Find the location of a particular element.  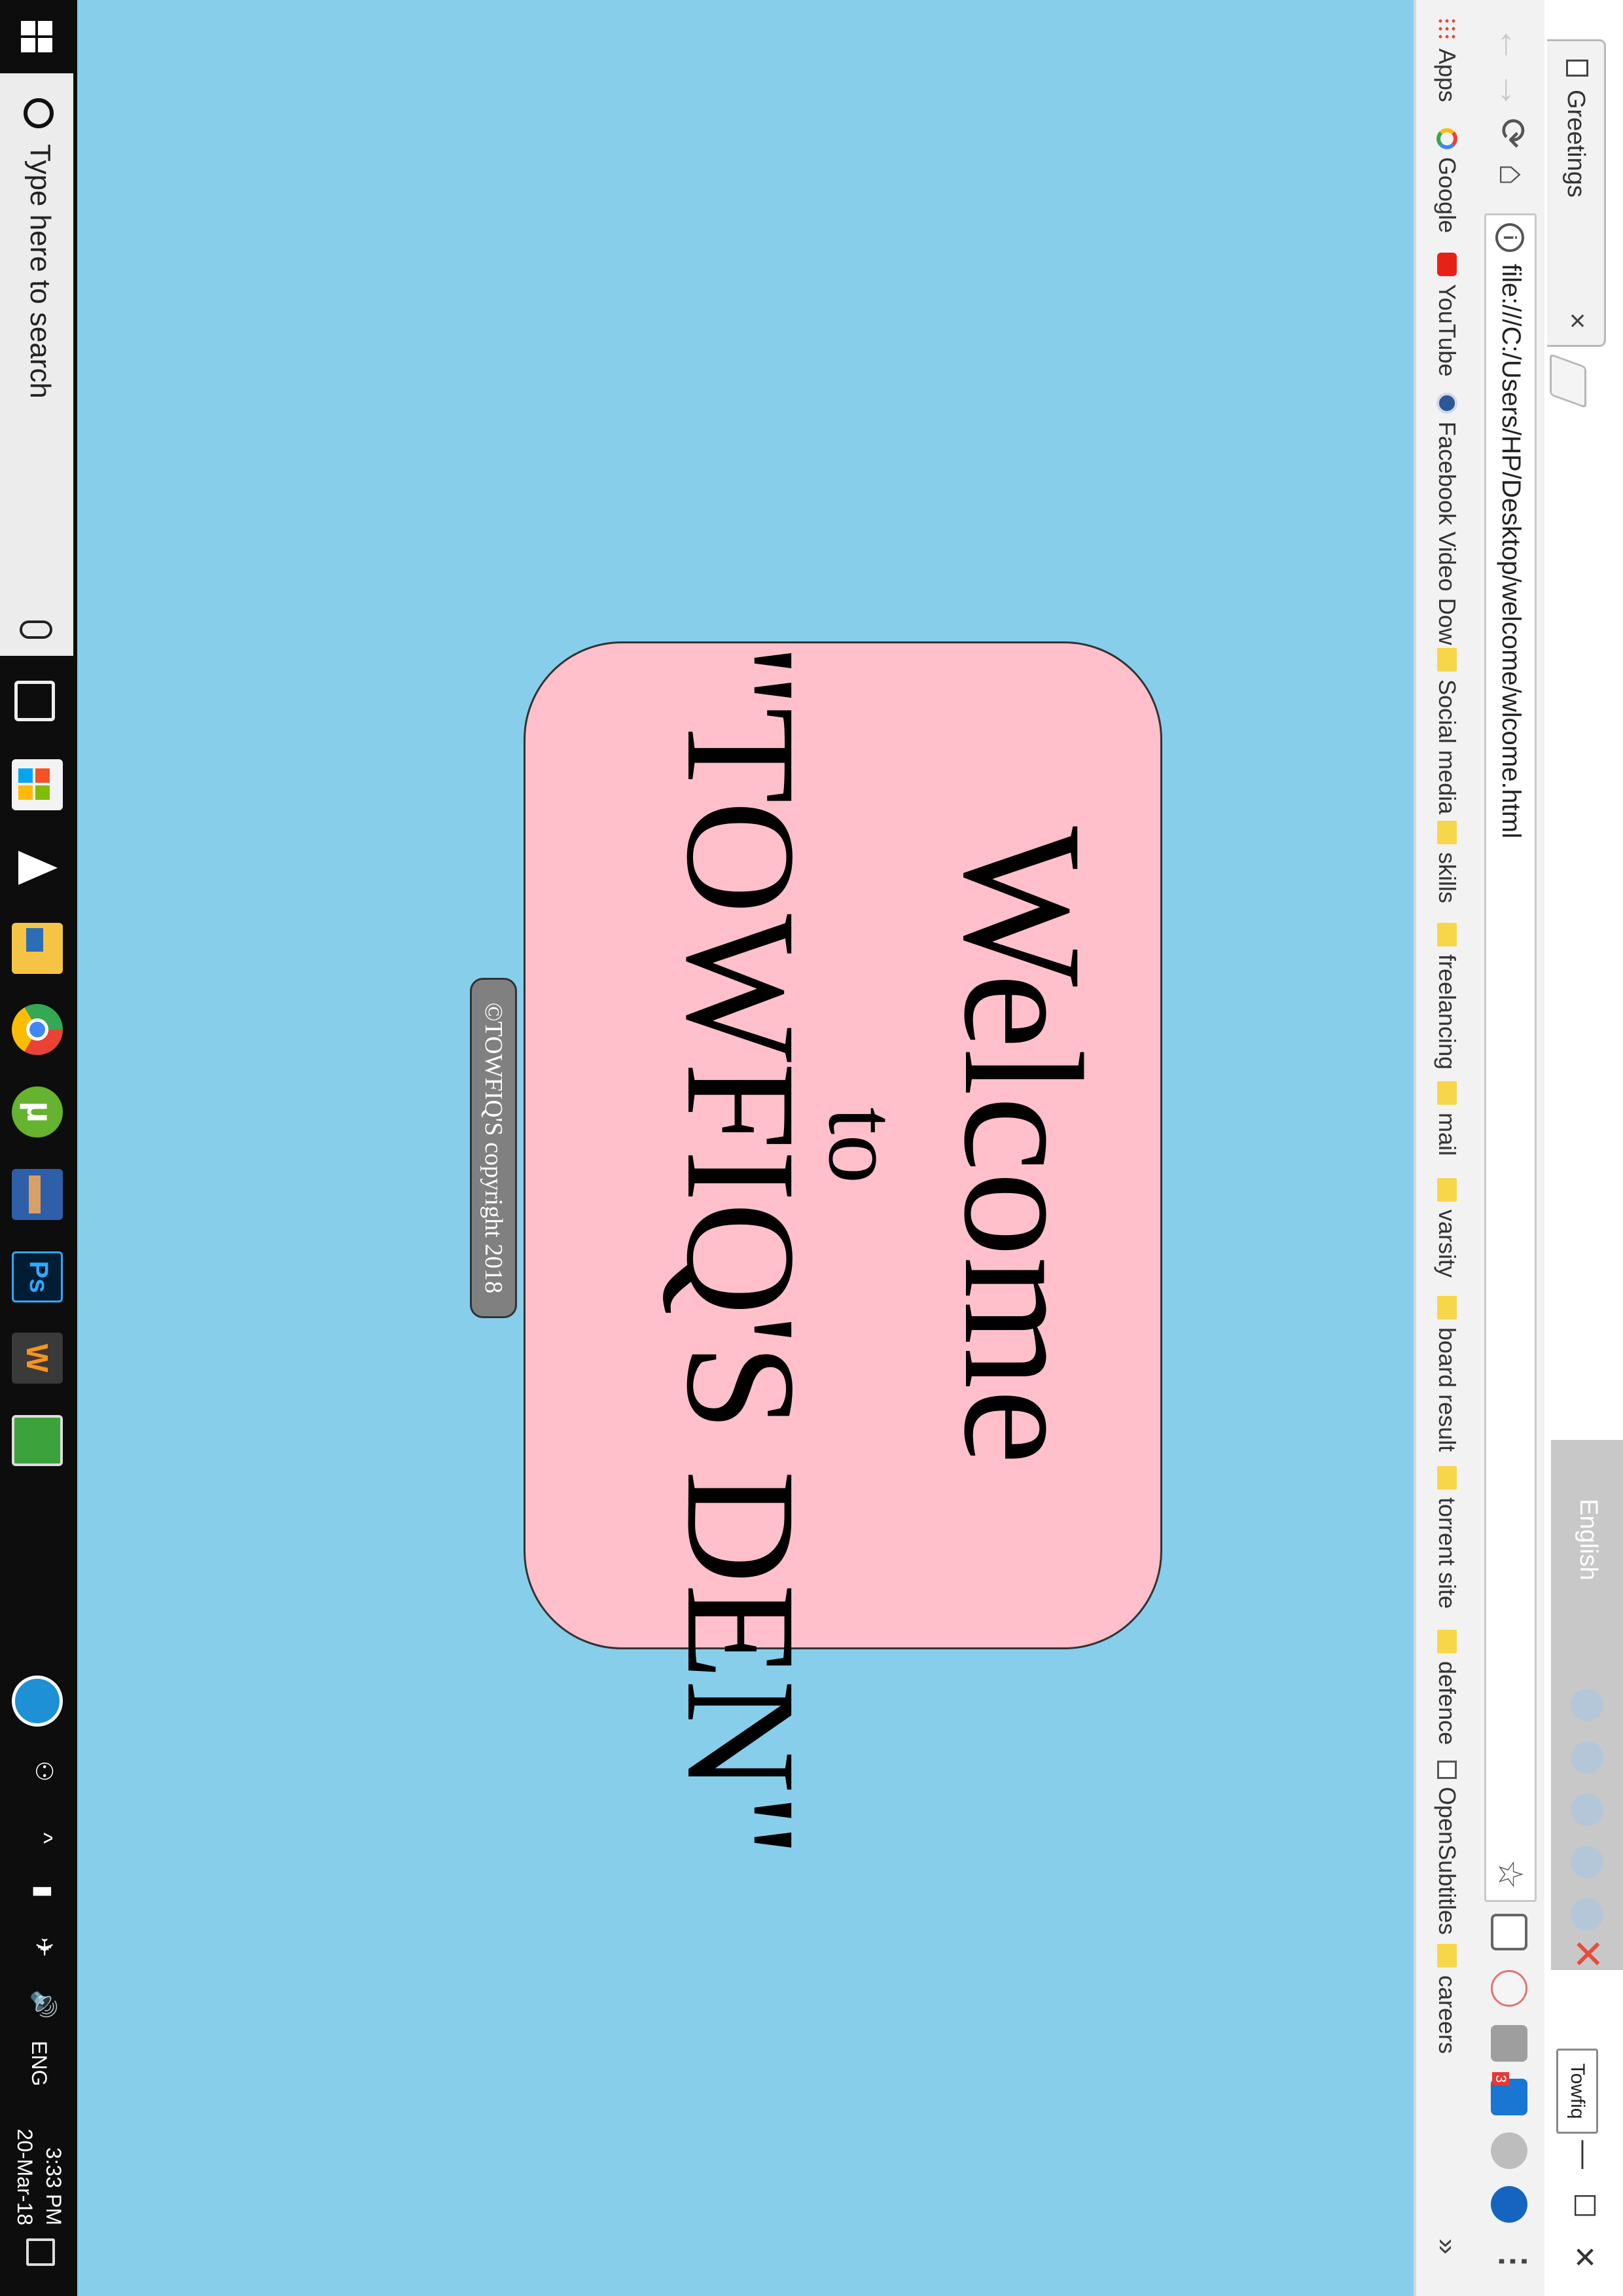

bookmark-label: torrent site is located at coordinates (1448, 1553).